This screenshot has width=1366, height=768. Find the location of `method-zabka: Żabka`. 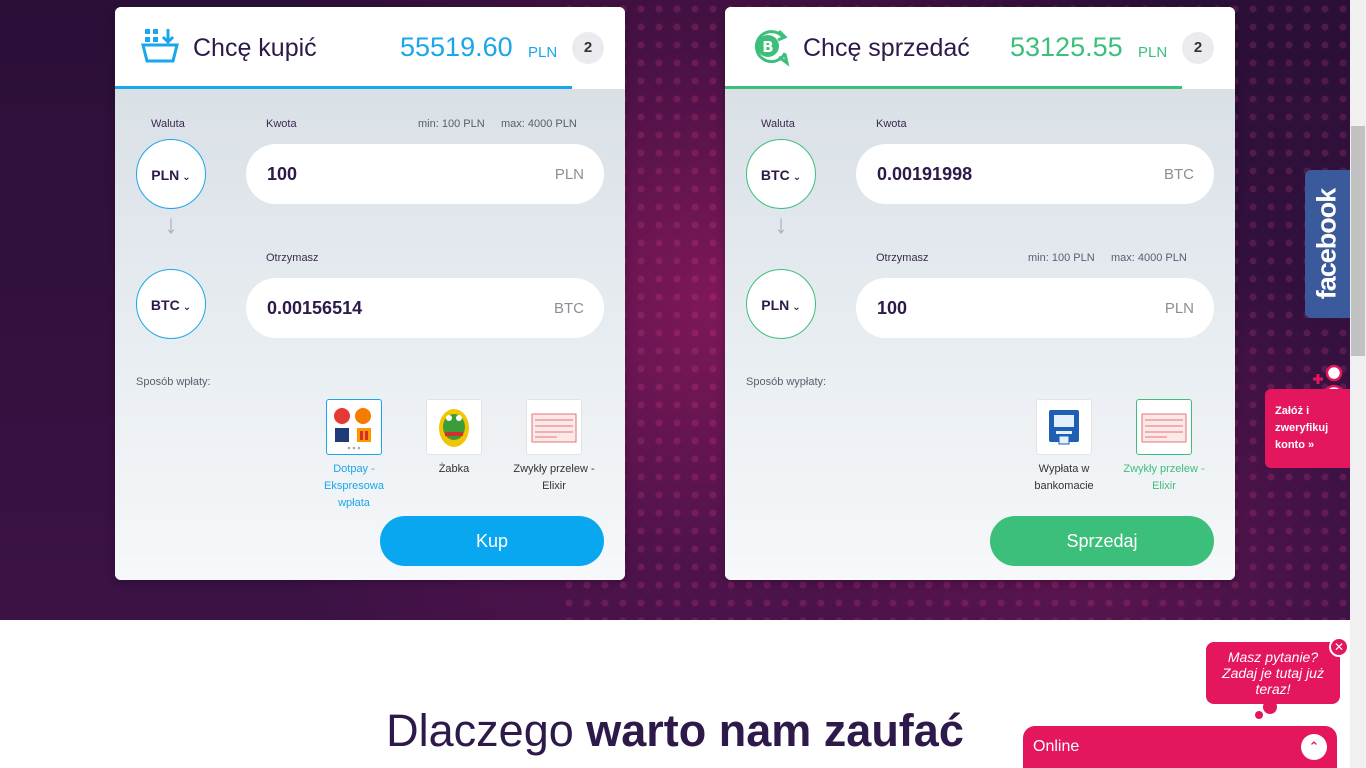

method-zabka: Żabka is located at coordinates (454, 438).